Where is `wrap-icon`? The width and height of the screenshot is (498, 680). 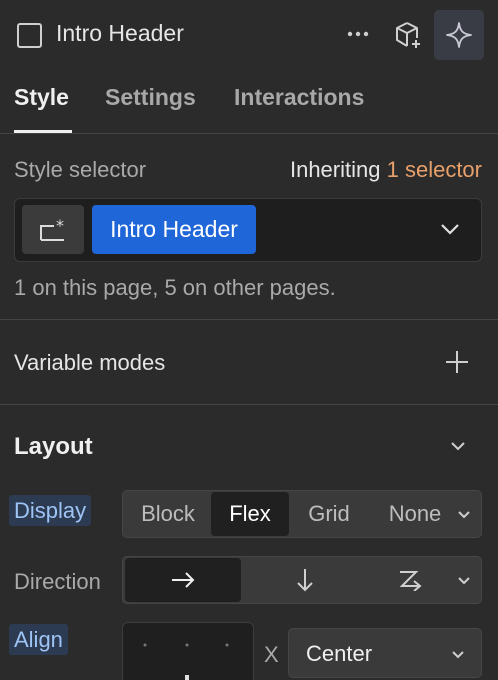 wrap-icon is located at coordinates (410, 581).